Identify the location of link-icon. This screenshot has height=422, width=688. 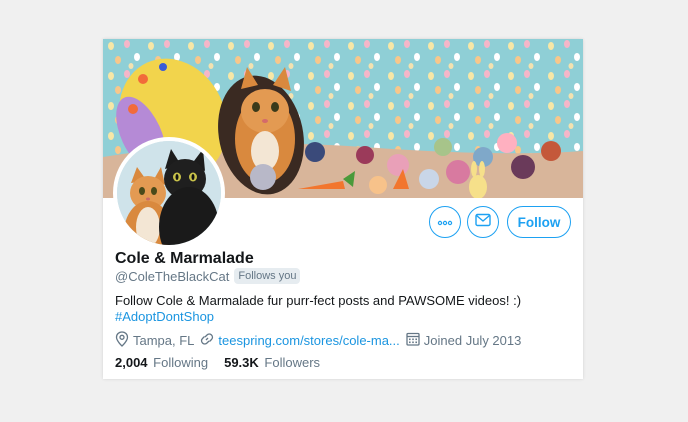
(209, 340).